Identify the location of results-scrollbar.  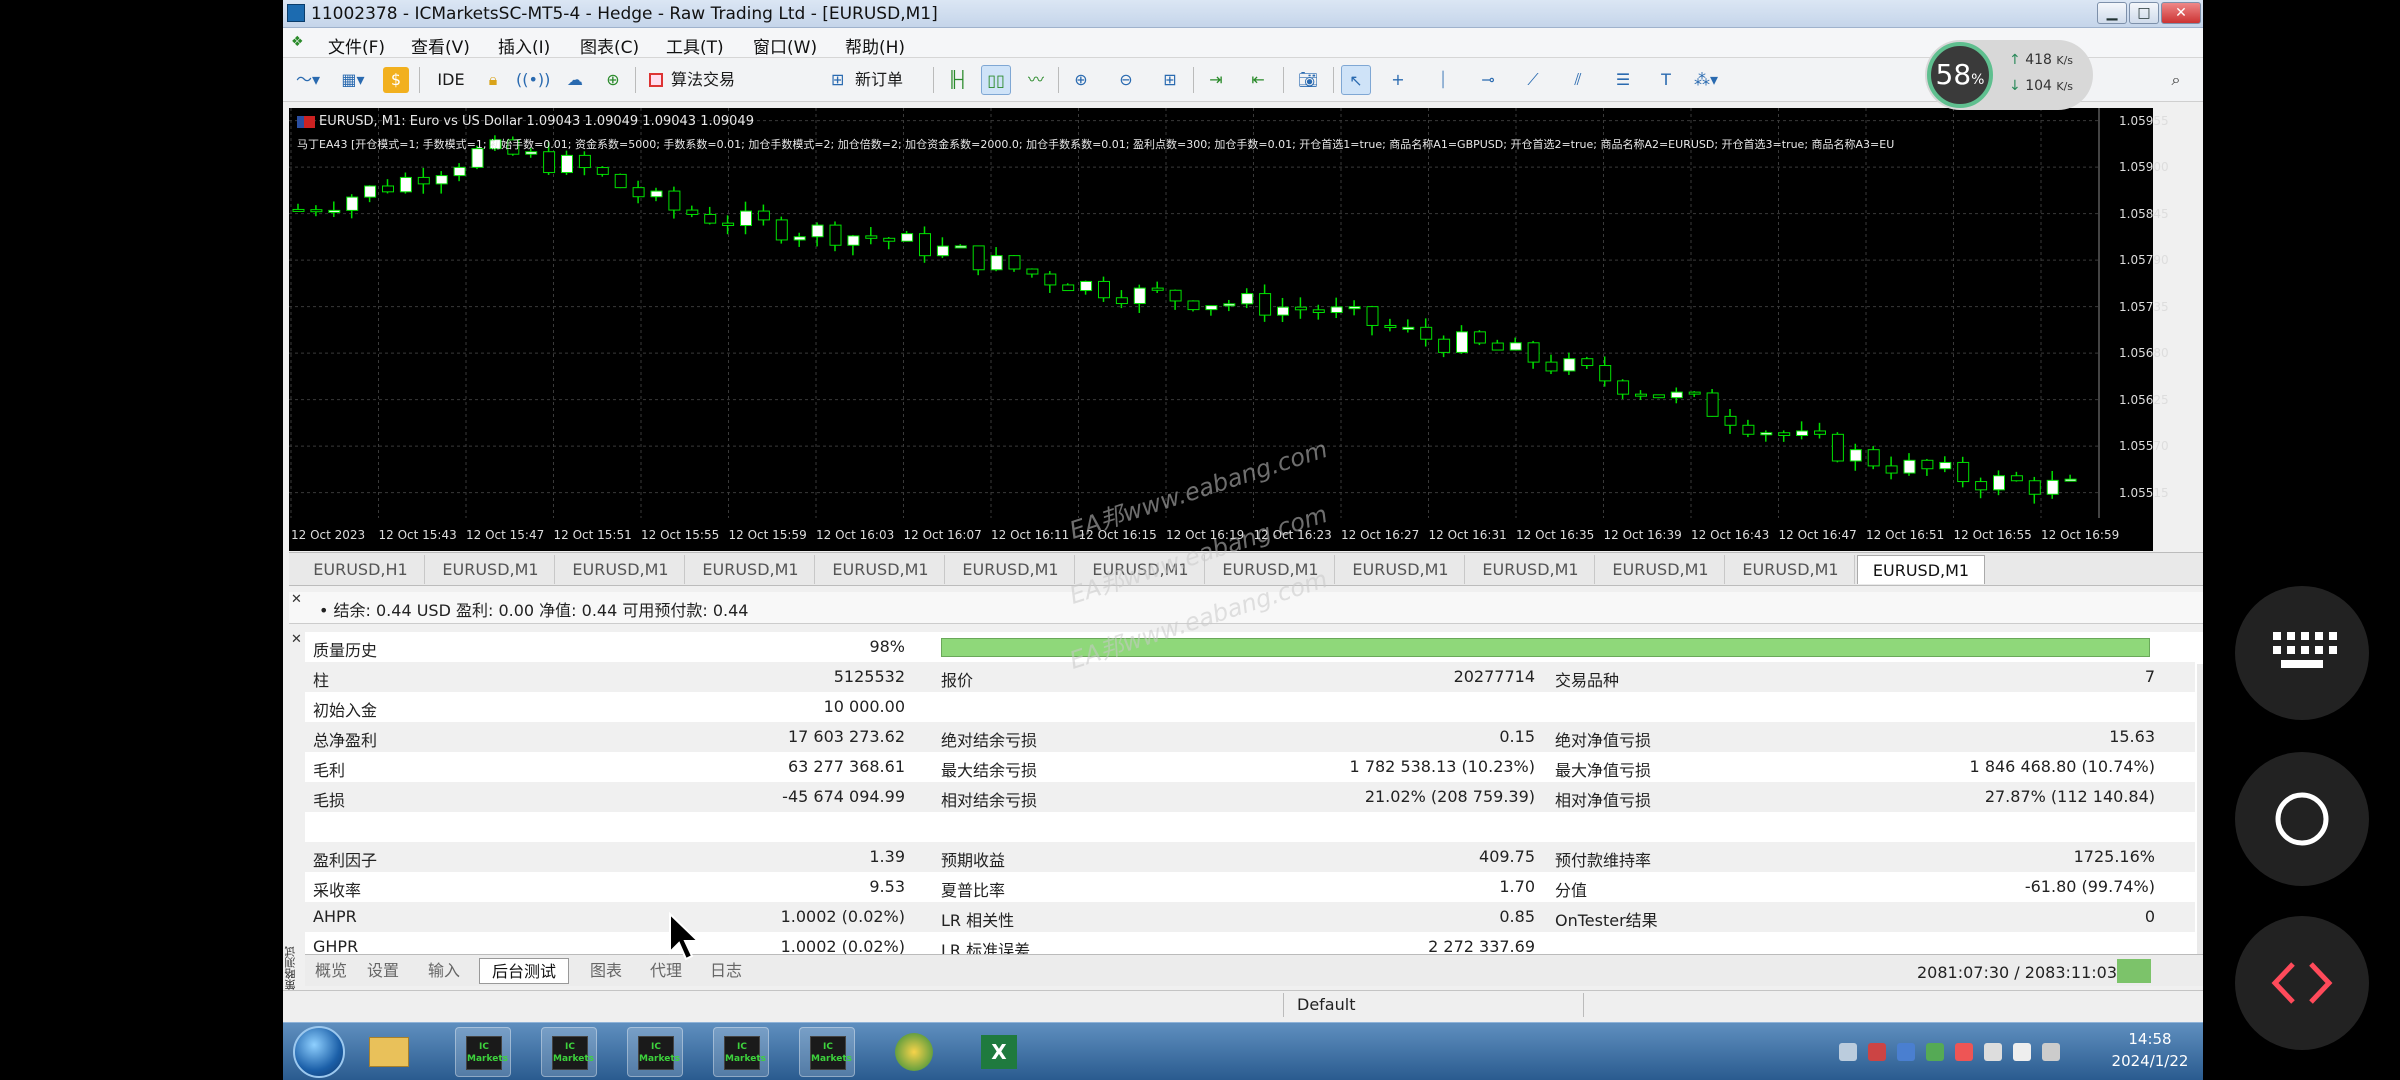
(2200, 809).